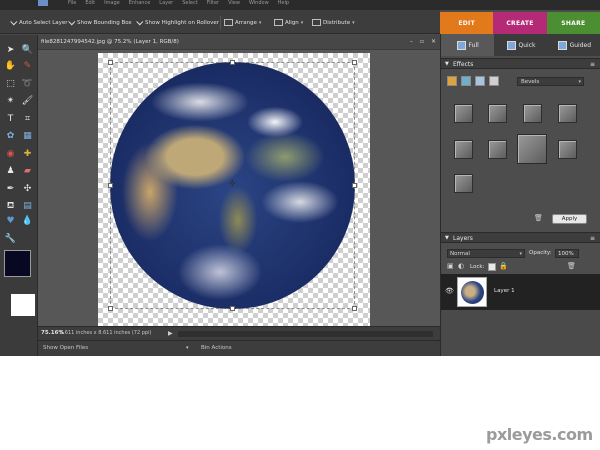 The image size is (600, 450). What do you see at coordinates (10, 136) in the screenshot?
I see `cookie-cutter-tool-icon: ✿` at bounding box center [10, 136].